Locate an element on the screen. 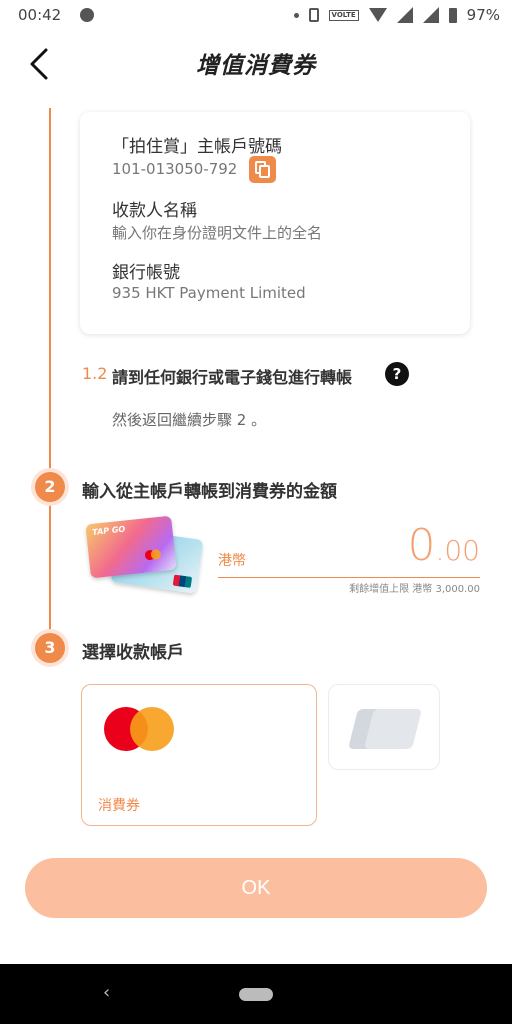 The image size is (512, 1024). copy-button is located at coordinates (262, 169).